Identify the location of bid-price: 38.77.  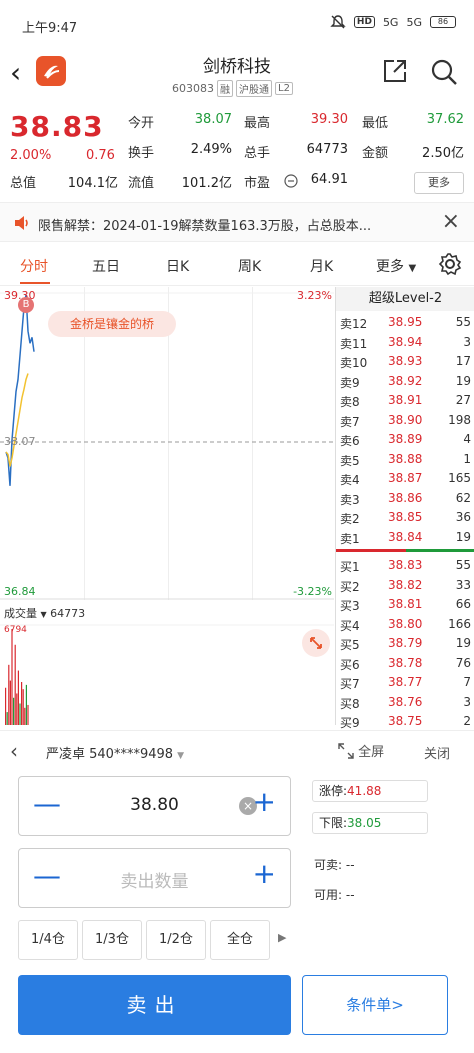
(405, 682).